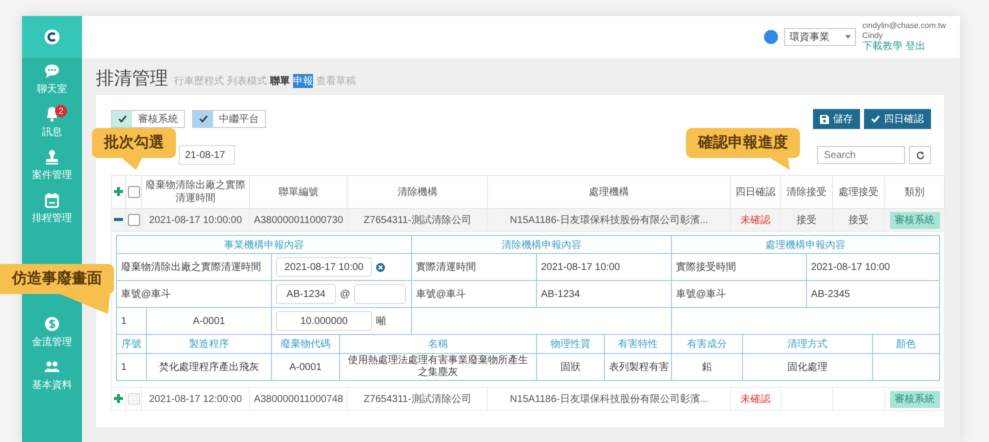 The image size is (989, 442). I want to click on view-link: 申報, so click(303, 81).